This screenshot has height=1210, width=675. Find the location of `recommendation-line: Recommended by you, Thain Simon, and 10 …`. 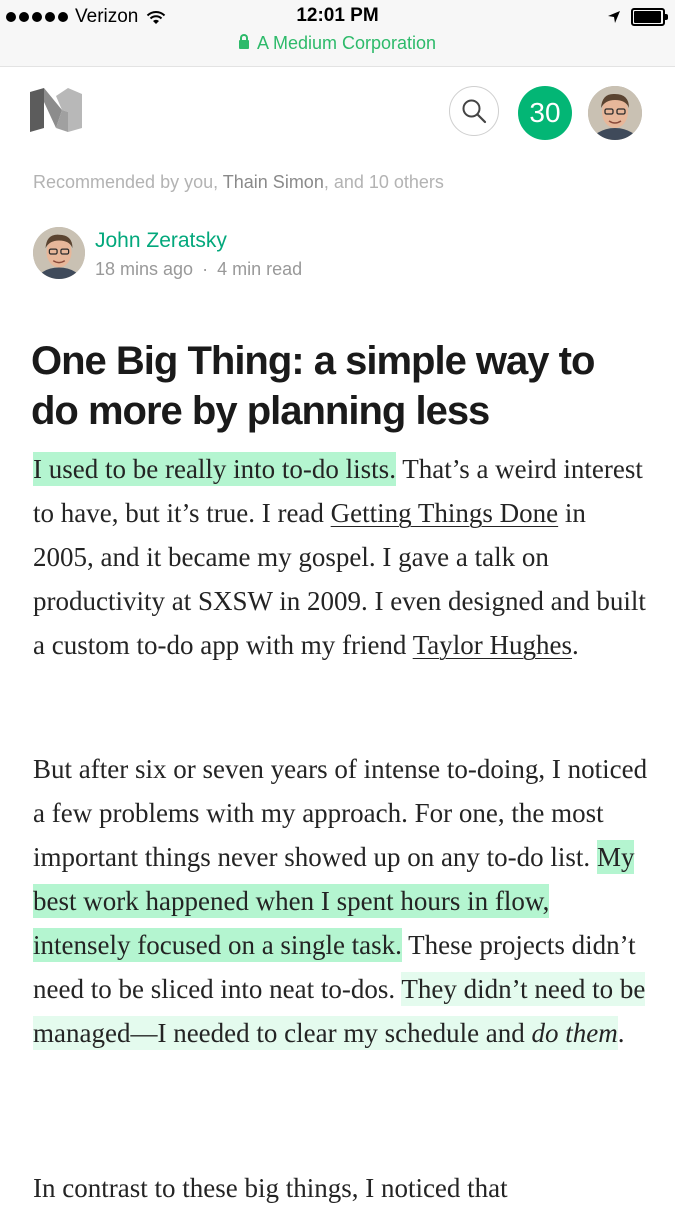

recommendation-line: Recommended by you, Thain Simon, and 10 … is located at coordinates (238, 182).